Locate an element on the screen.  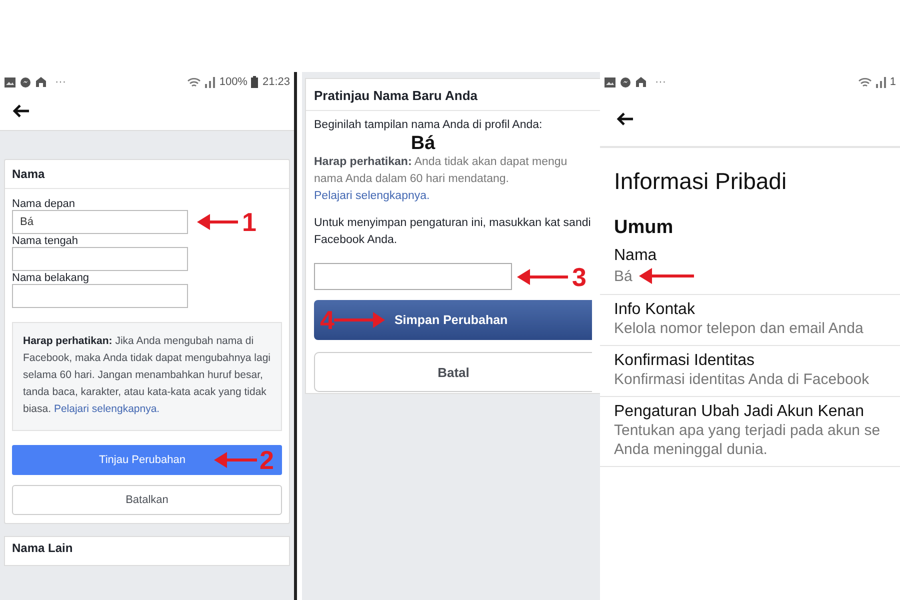
item-subtitle: Konfirmasi identitas Anda di Facebook is located at coordinates (742, 379).